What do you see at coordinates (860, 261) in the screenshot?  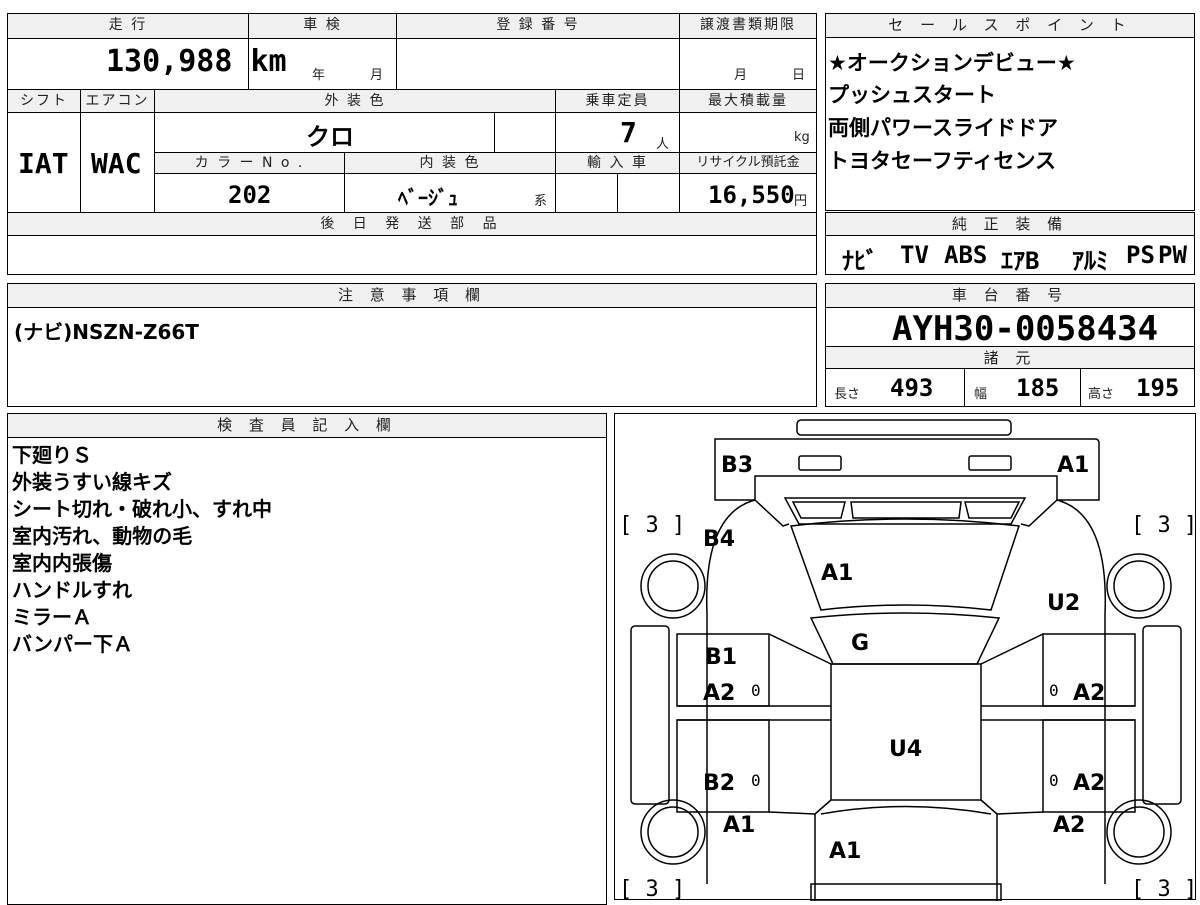 I see `equipment-item: ﾅﾋﾞ` at bounding box center [860, 261].